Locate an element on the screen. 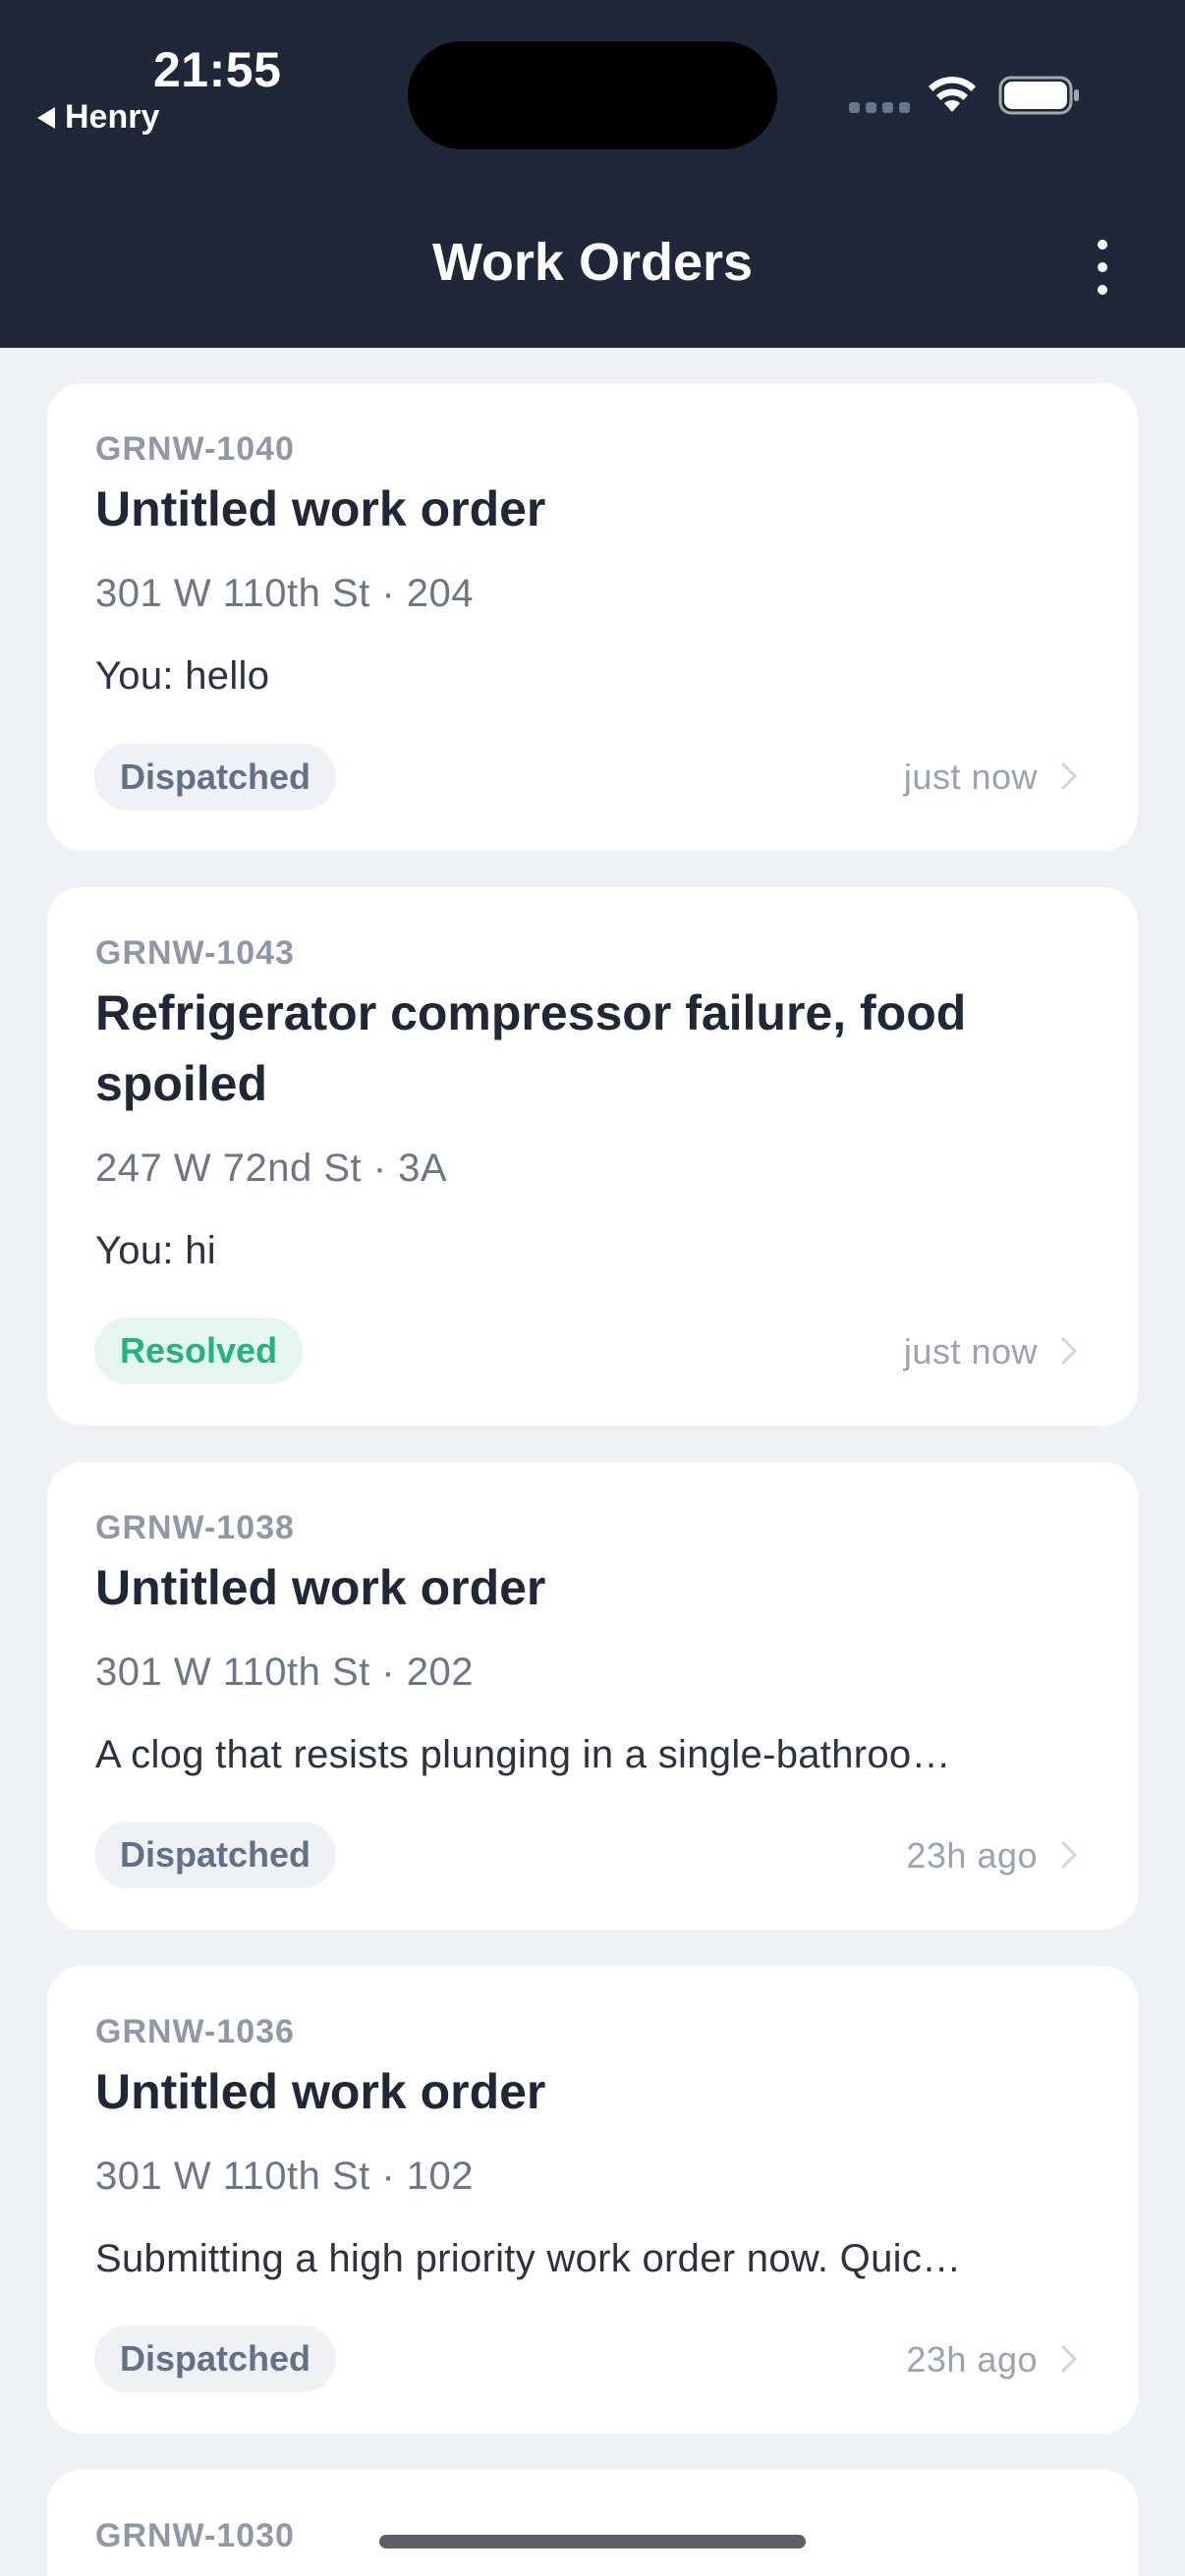 The image size is (1185, 2576). back-app-label: Henry is located at coordinates (113, 117).